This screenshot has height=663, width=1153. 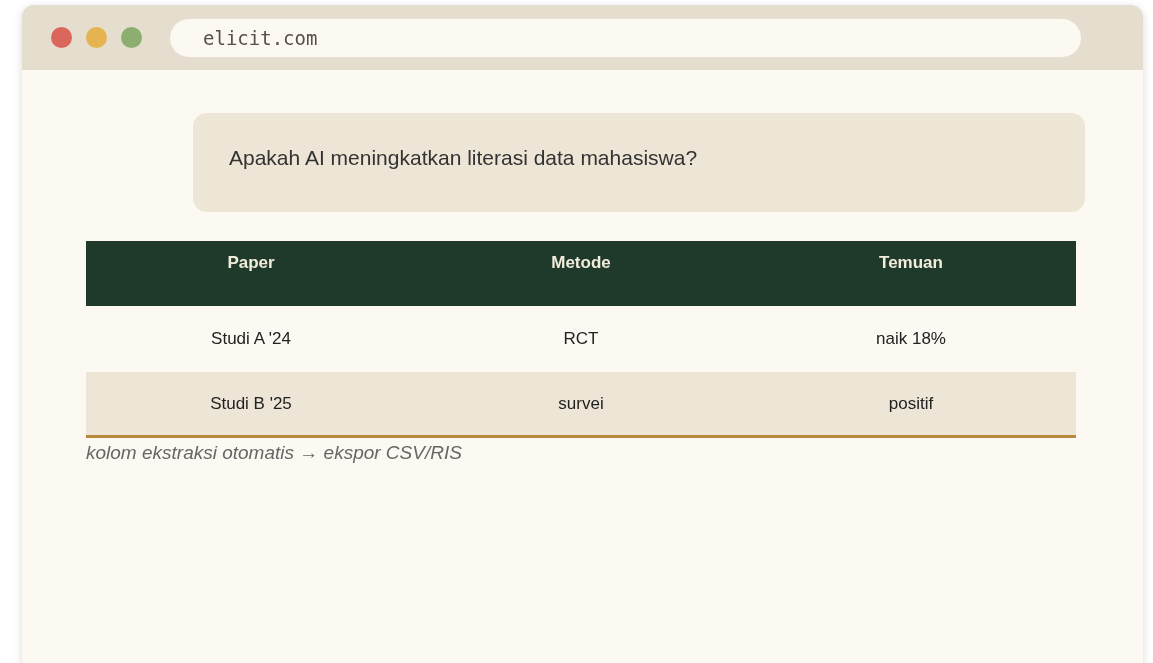 I want to click on table-cell-text: survei, so click(x=581, y=403).